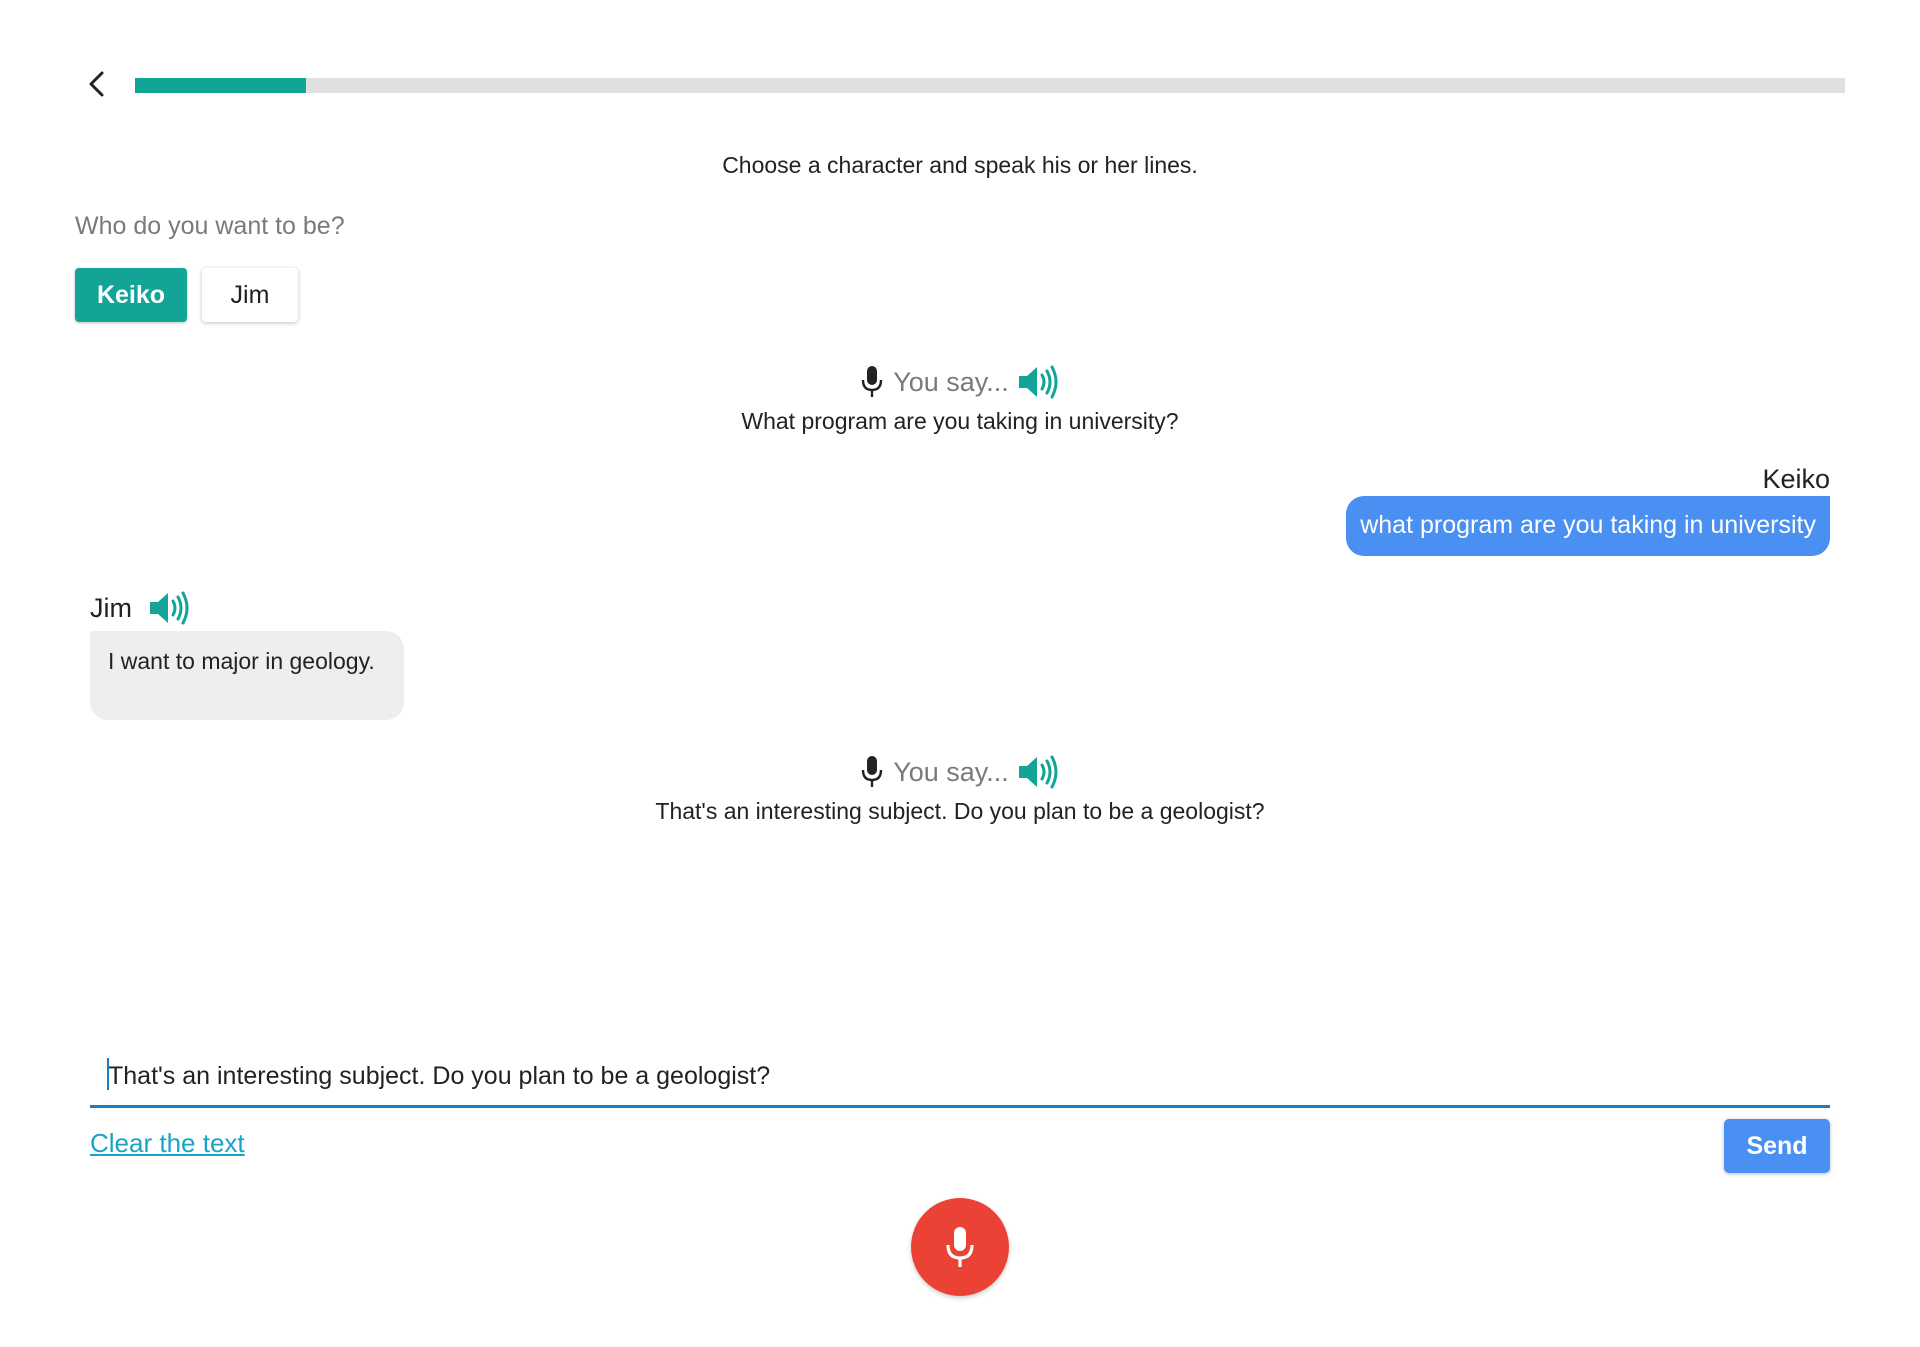 This screenshot has height=1347, width=1920. I want to click on character-button-keiko: Keiko, so click(131, 295).